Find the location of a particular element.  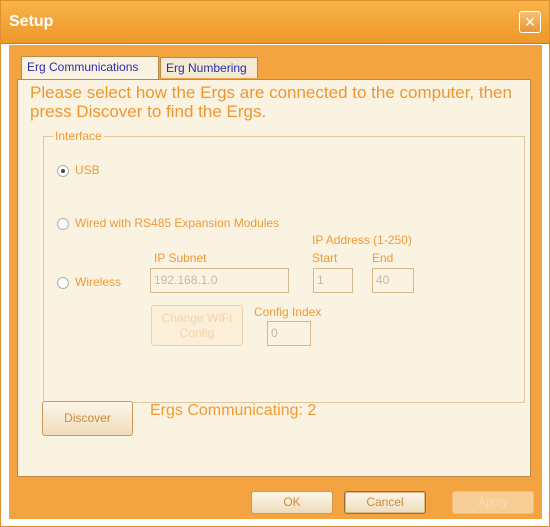

start-label: Start is located at coordinates (325, 258).